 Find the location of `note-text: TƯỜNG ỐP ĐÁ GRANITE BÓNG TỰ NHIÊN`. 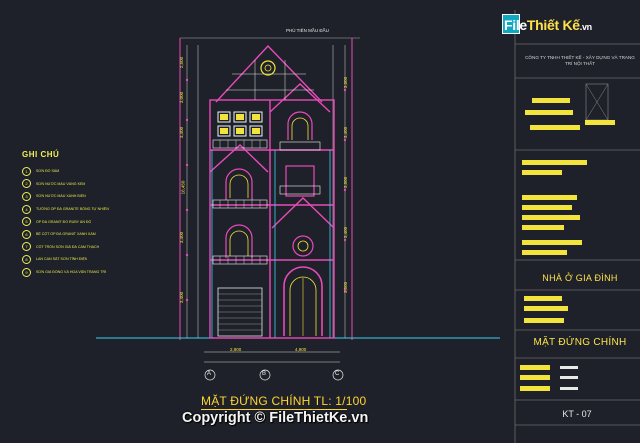

note-text: TƯỜNG ỐP ĐÁ GRANITE BÓNG TỰ NHIÊN is located at coordinates (72, 209).